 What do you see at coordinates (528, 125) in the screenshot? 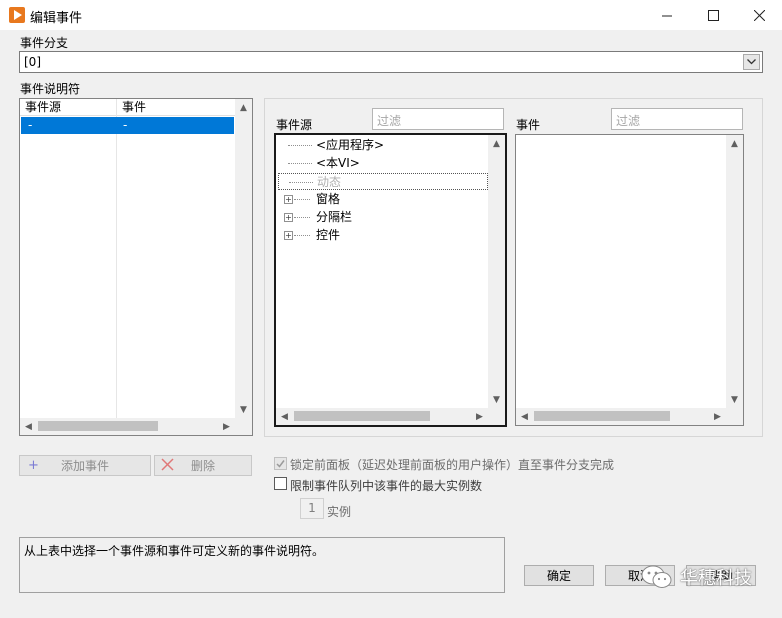
I see `events-label: 事件` at bounding box center [528, 125].